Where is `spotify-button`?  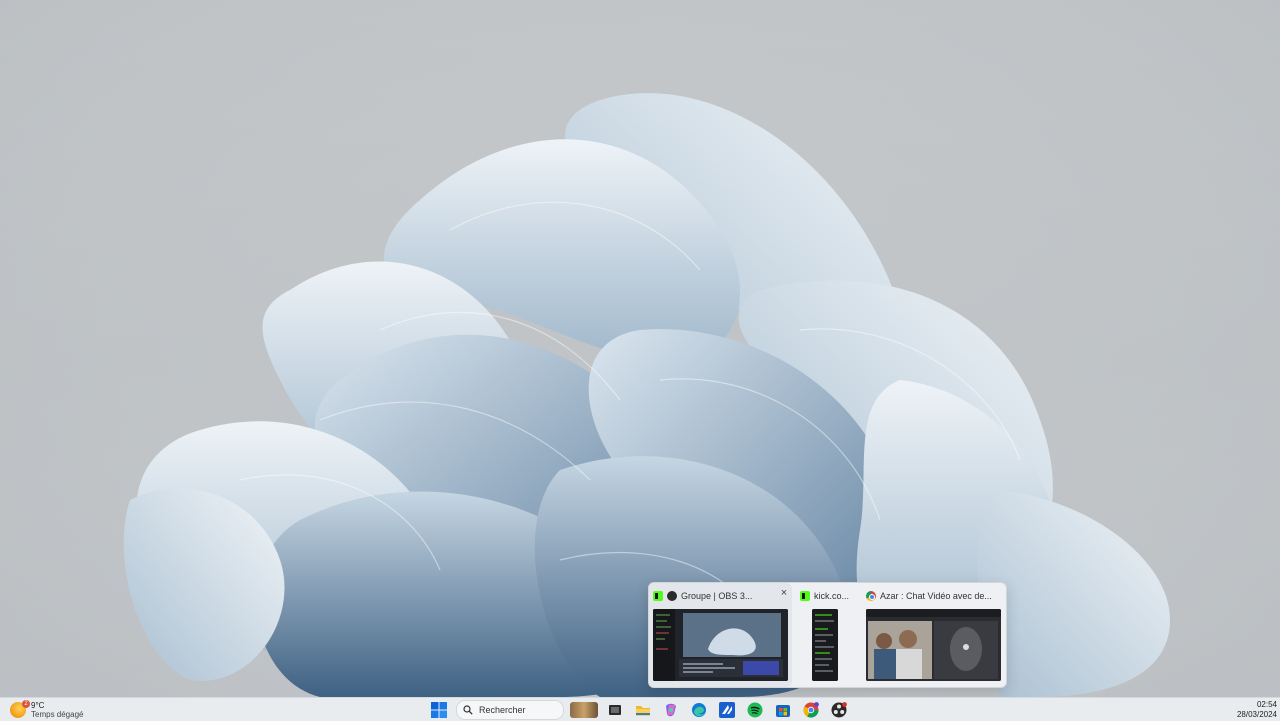 spotify-button is located at coordinates (755, 710).